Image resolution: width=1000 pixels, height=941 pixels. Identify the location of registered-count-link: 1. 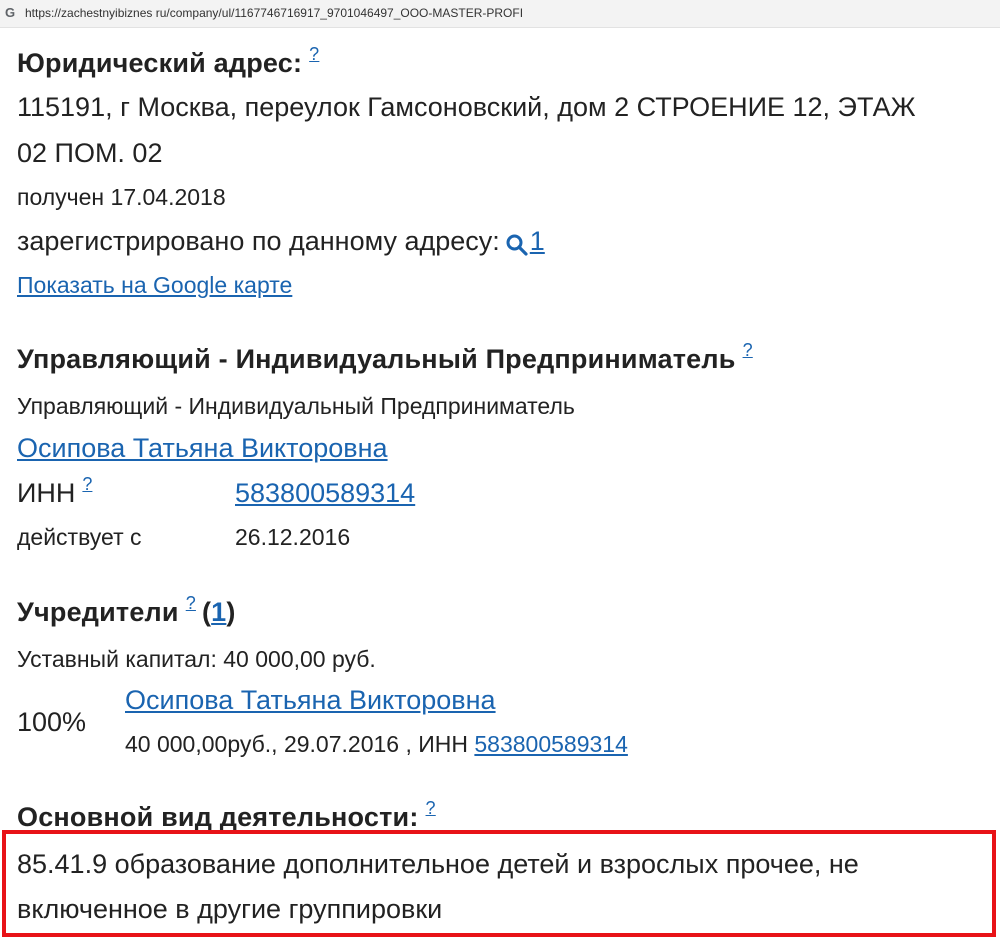
(537, 241).